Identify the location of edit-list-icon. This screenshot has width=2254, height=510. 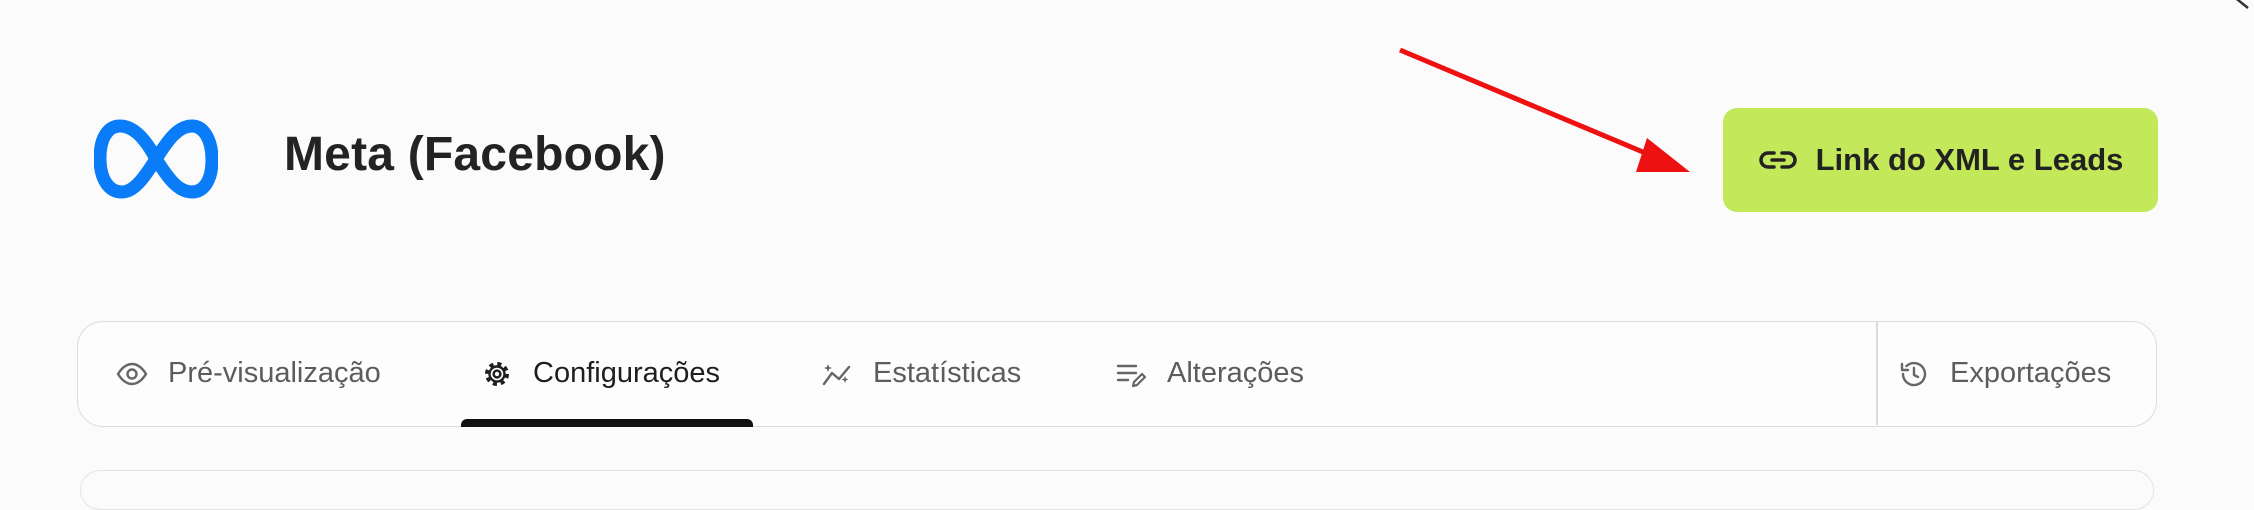
(1131, 375).